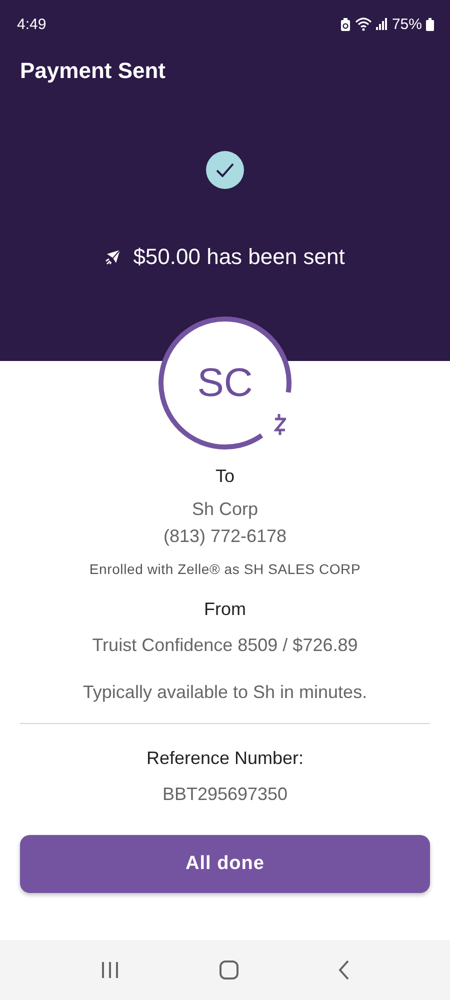 This screenshot has width=450, height=1000. Describe the element at coordinates (113, 257) in the screenshot. I see `paper-plane-icon` at that location.